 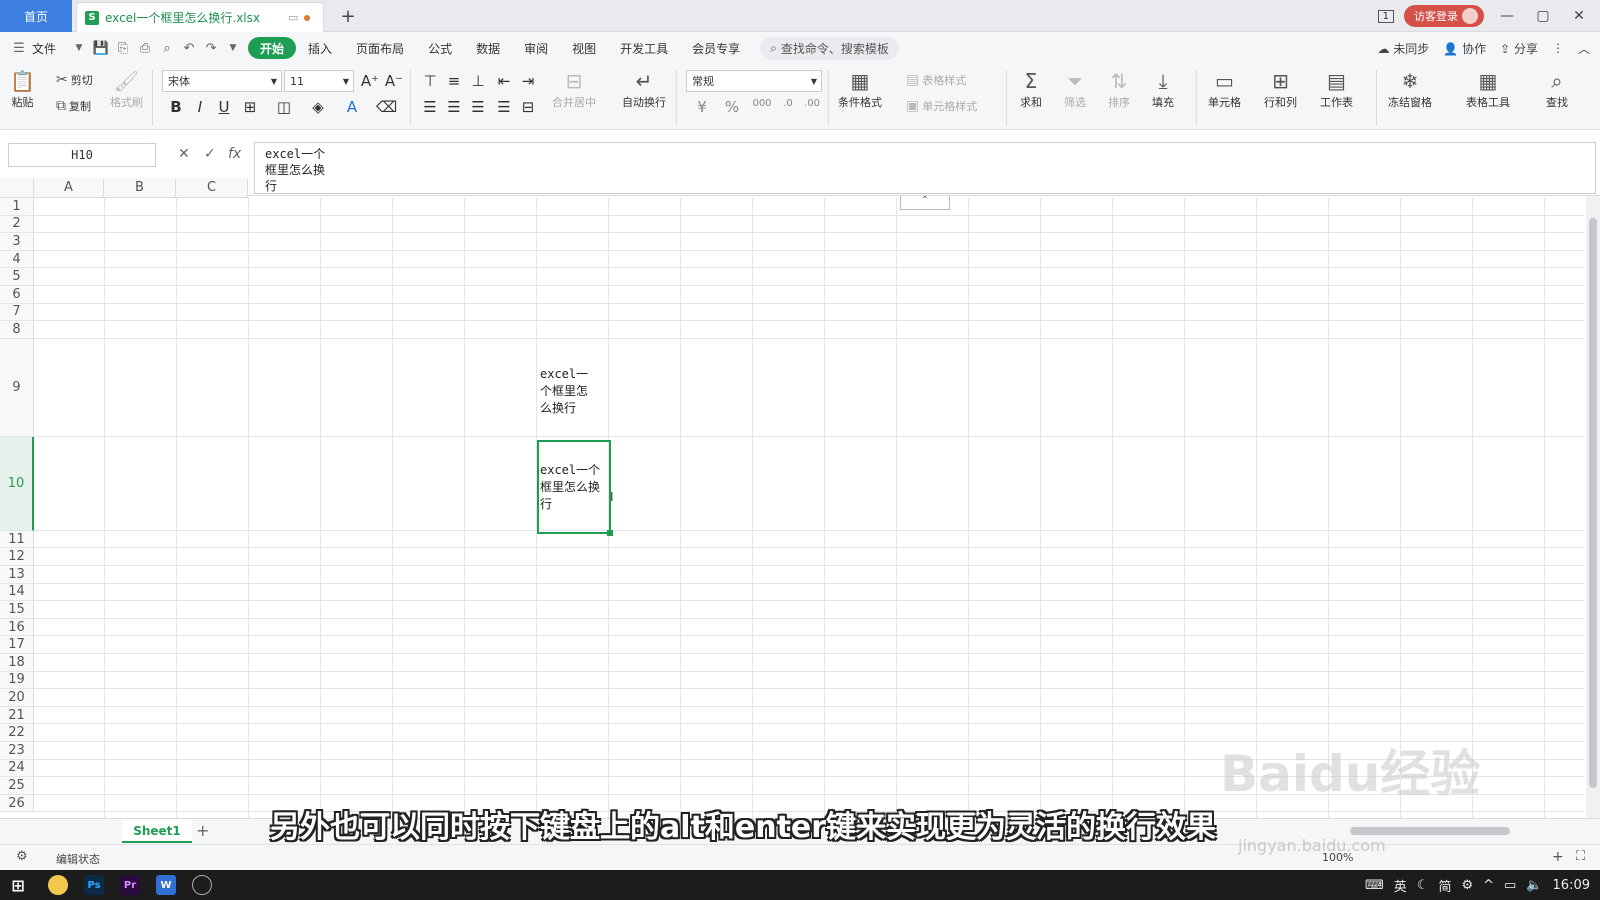 I want to click on row-header-6: 6, so click(x=17, y=295).